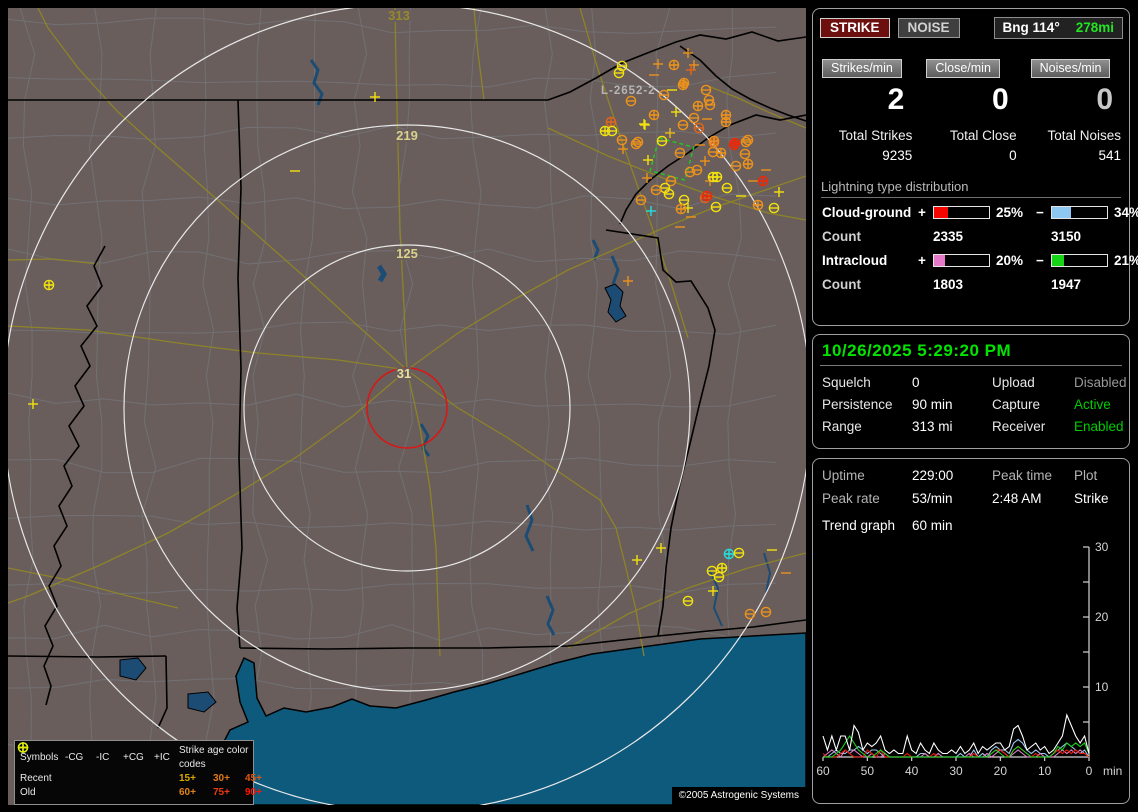 This screenshot has height=812, width=1138. I want to click on cg-minus-count: 3150, so click(1066, 236).